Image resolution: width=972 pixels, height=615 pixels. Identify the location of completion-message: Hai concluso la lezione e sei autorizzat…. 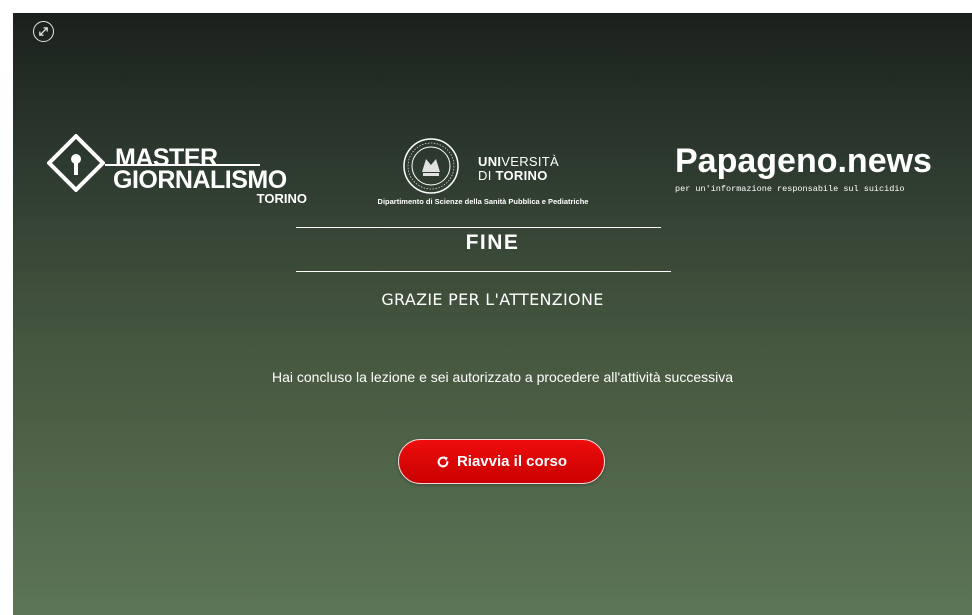
(502, 377).